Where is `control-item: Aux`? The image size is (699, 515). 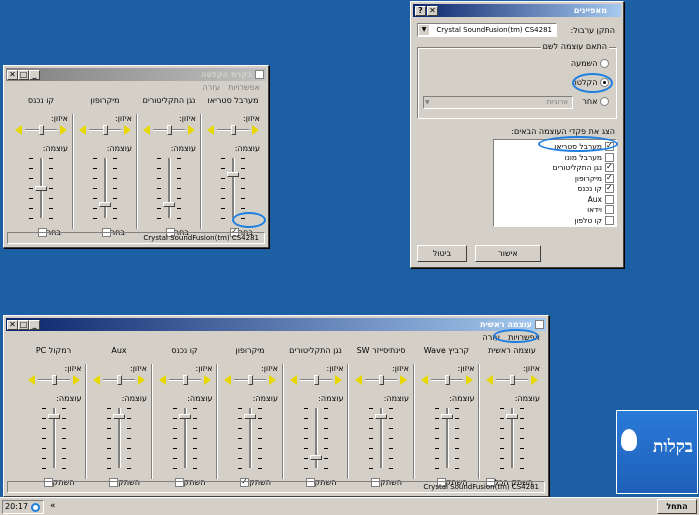 control-item: Aux is located at coordinates (555, 199).